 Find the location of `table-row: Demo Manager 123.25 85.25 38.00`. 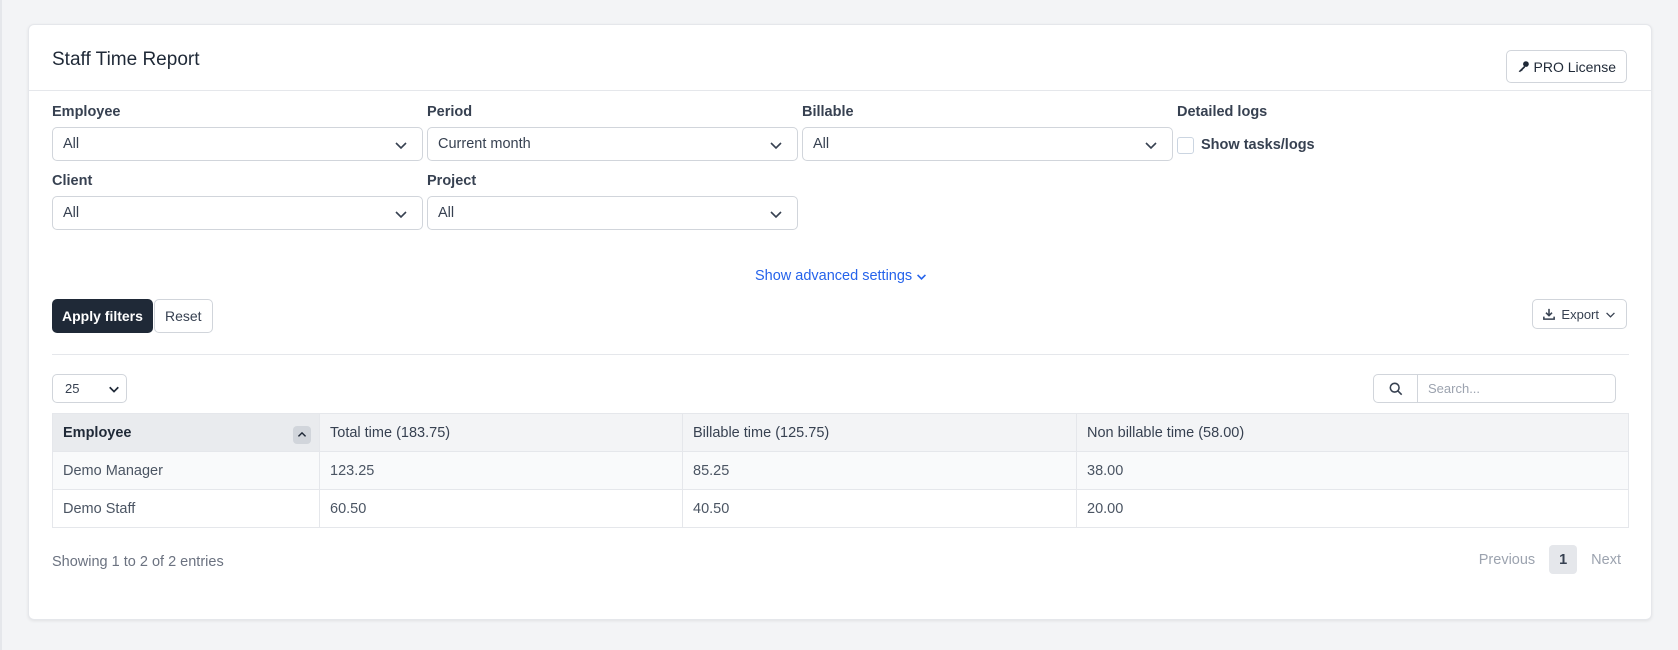

table-row: Demo Manager 123.25 85.25 38.00 is located at coordinates (840, 470).